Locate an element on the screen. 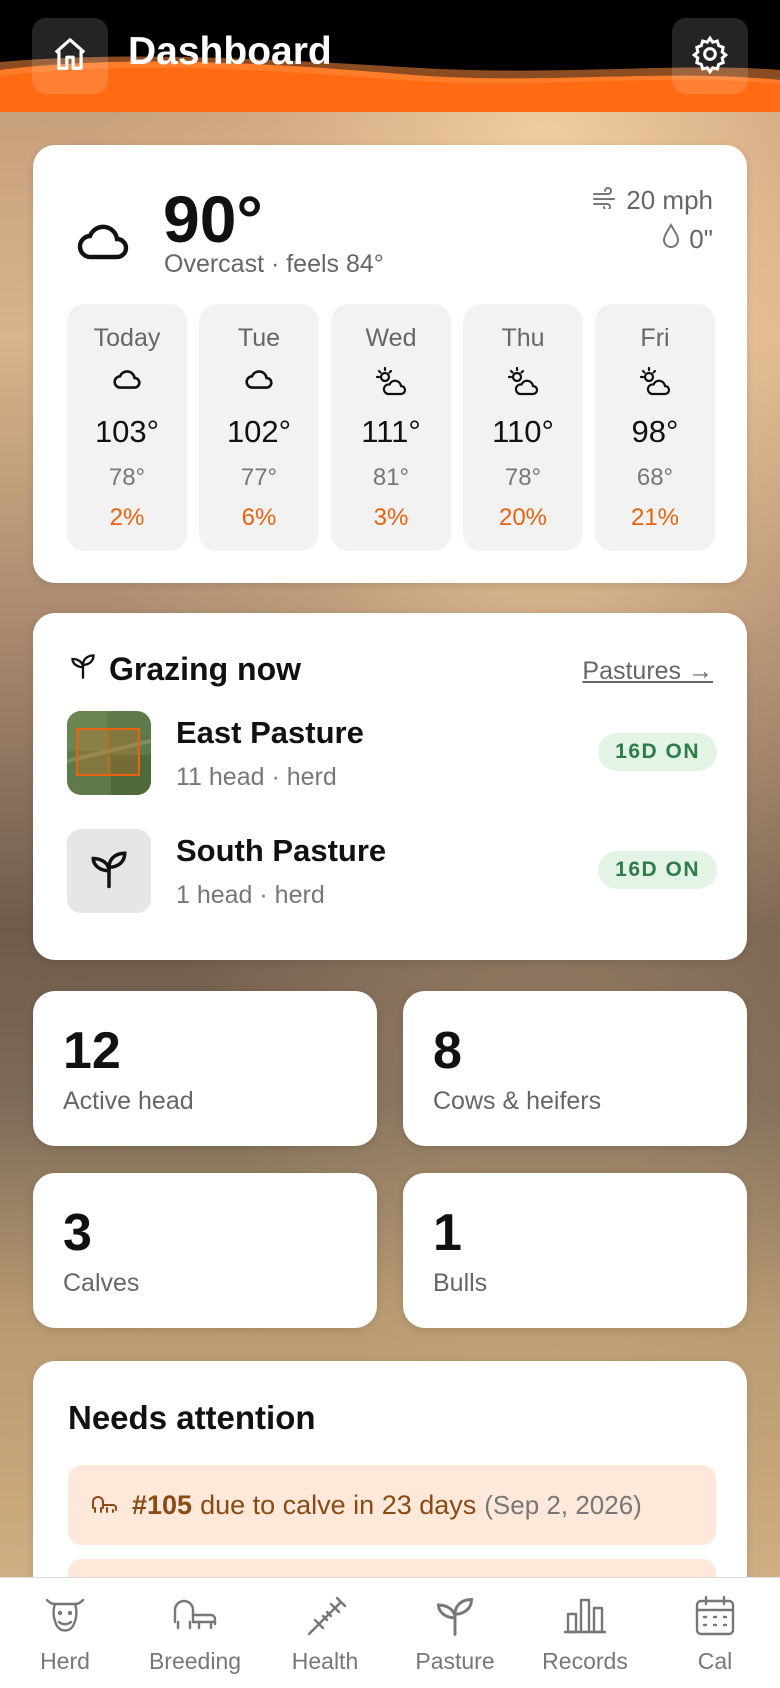  stat-number: 3 is located at coordinates (77, 1233).